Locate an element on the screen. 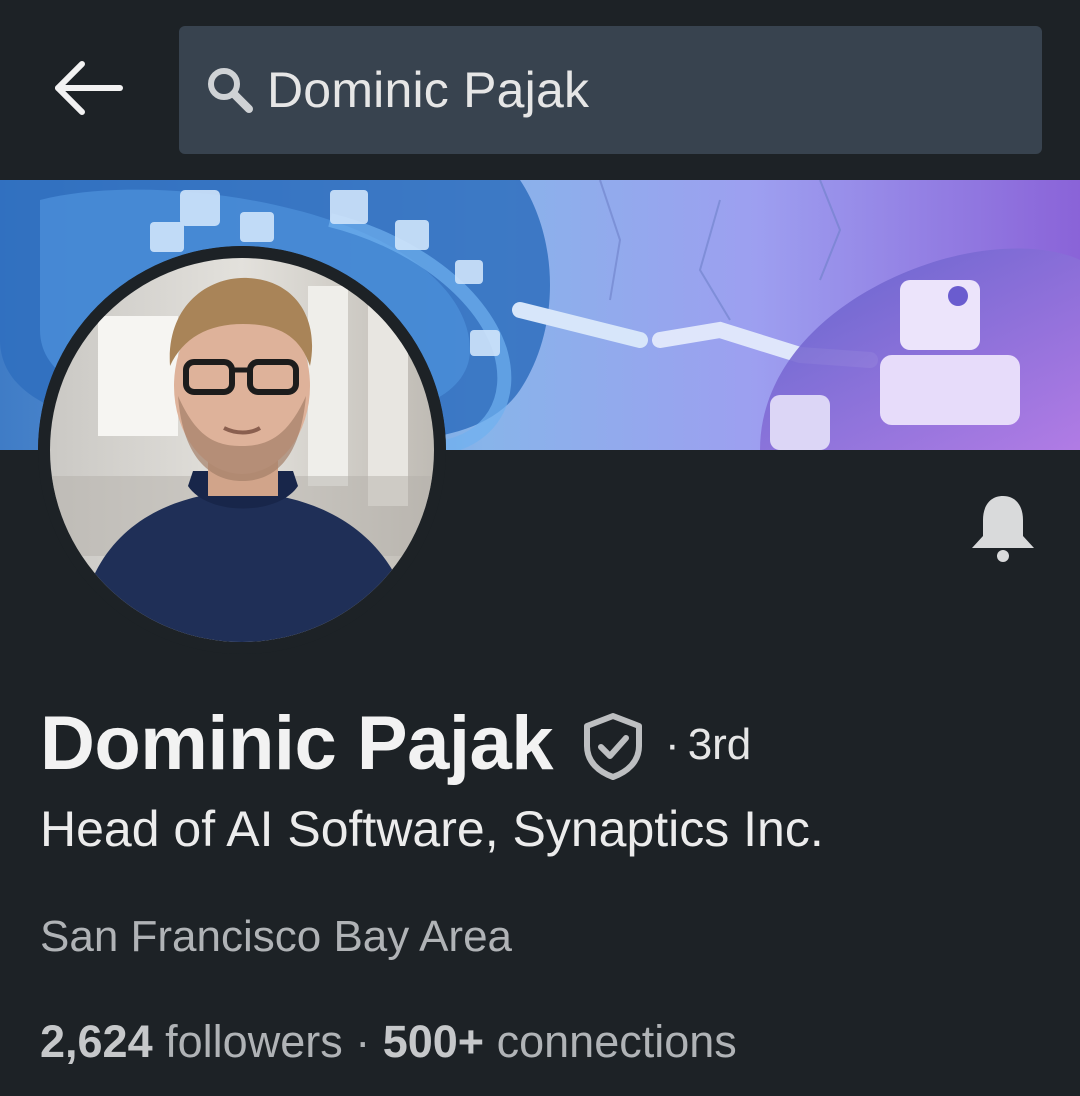 The image size is (1080, 1096). arrow-left-icon is located at coordinates (88, 90).